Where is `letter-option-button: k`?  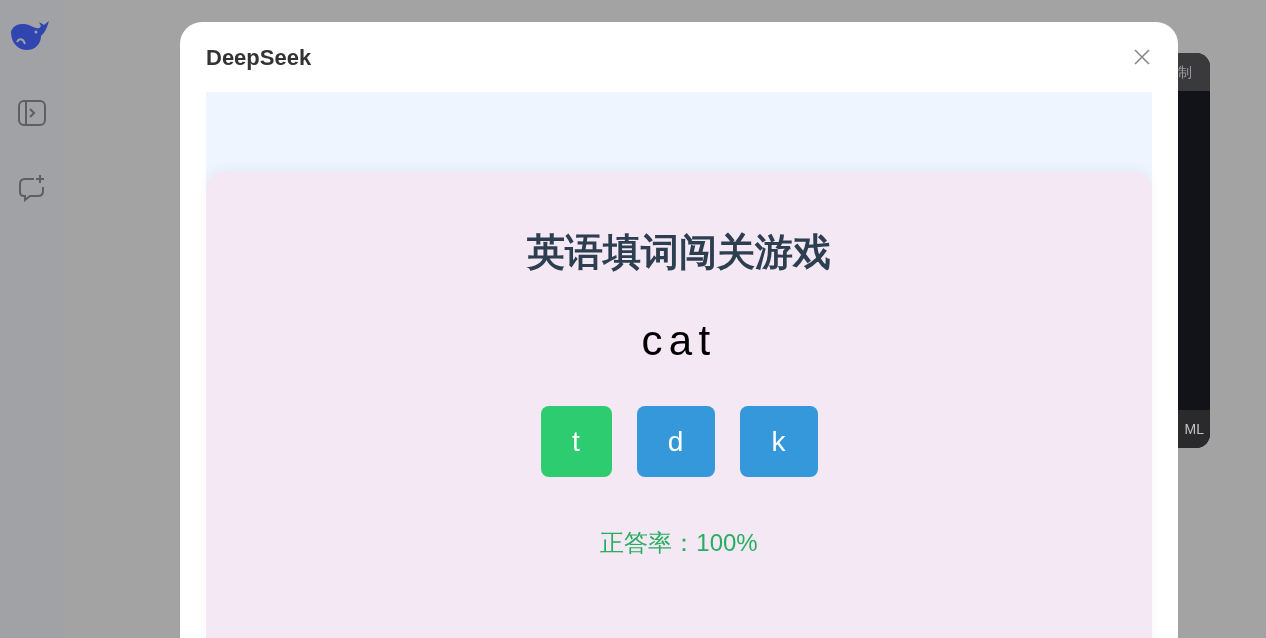 letter-option-button: k is located at coordinates (778, 441).